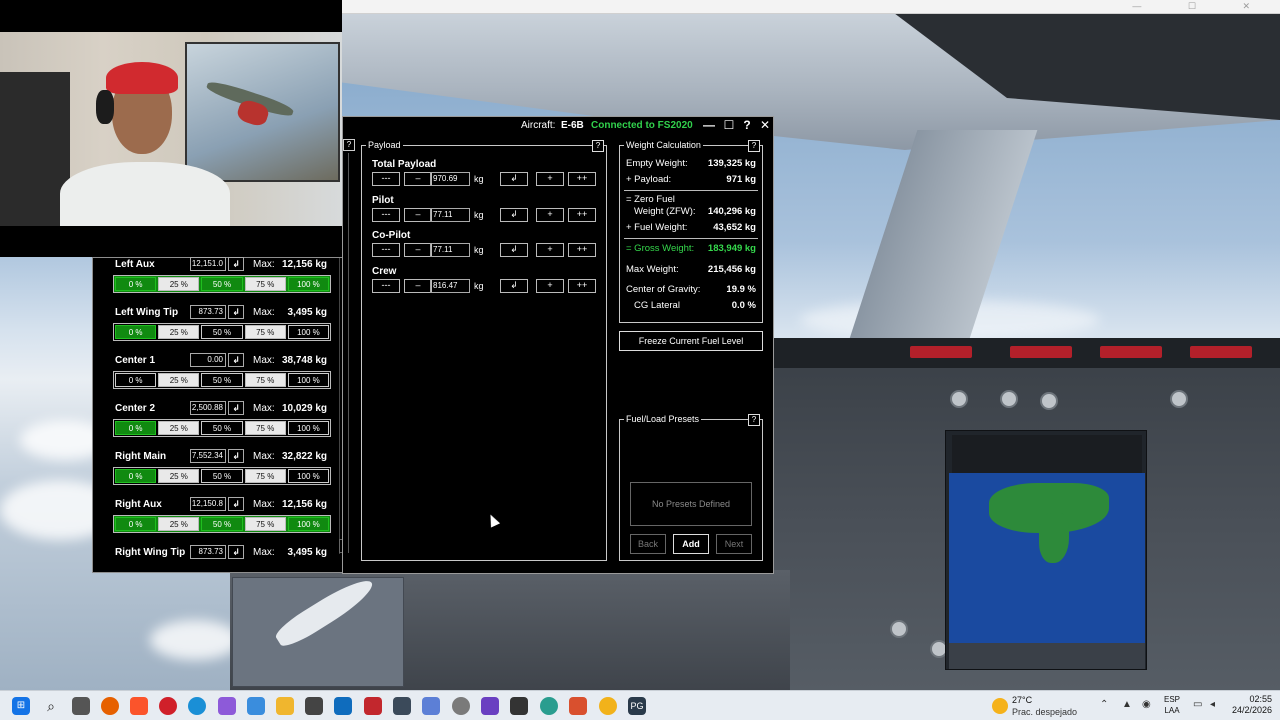  What do you see at coordinates (754, 146) in the screenshot?
I see `weight-help-icon: ?` at bounding box center [754, 146].